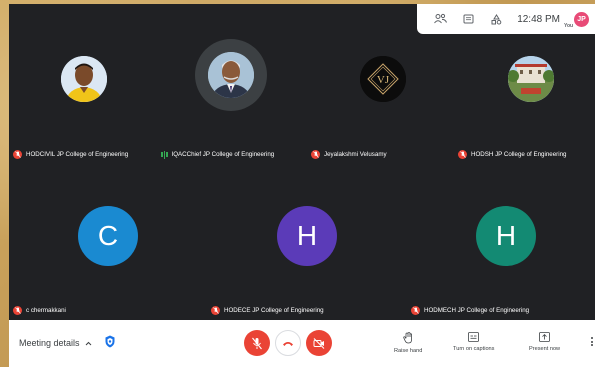  Describe the element at coordinates (77, 154) in the screenshot. I see `participant-name: HODCIVIL JP College of Engineering` at that location.